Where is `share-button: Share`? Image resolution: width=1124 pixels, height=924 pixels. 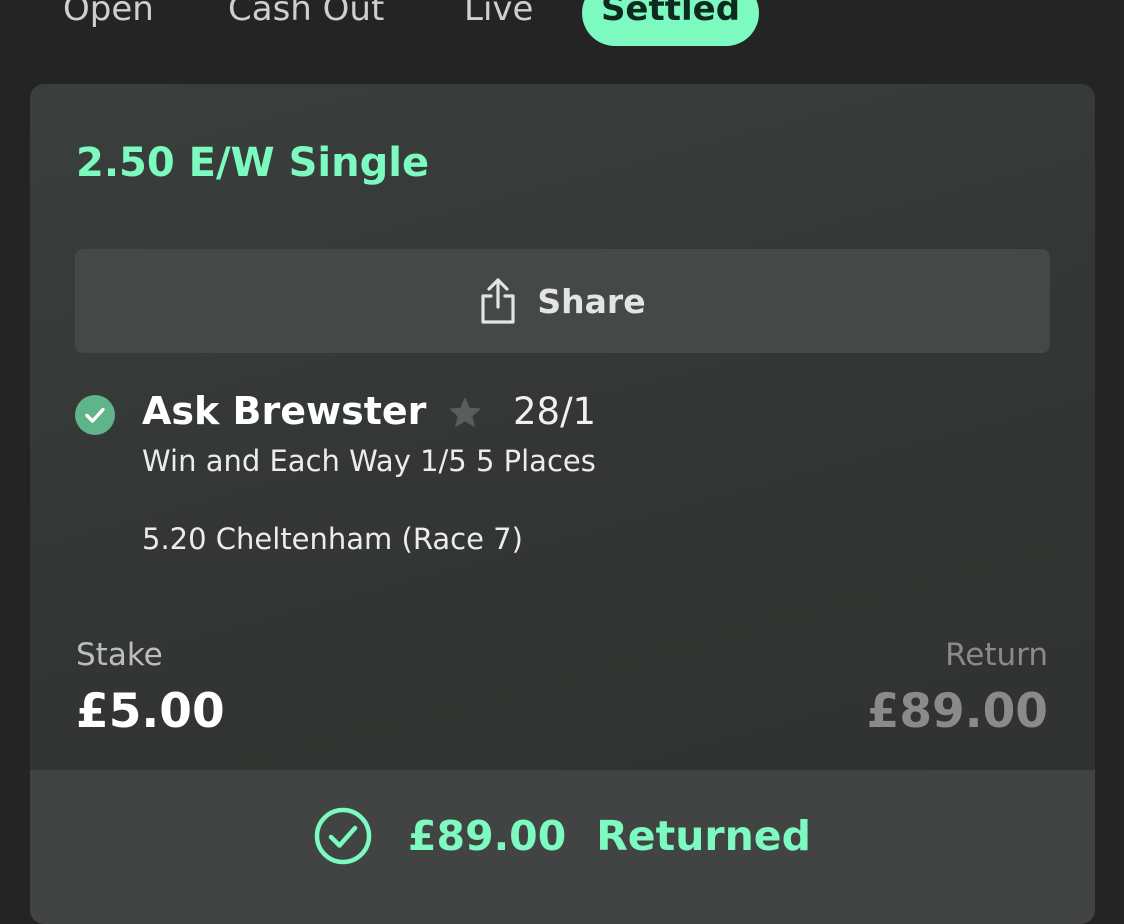
share-button: Share is located at coordinates (562, 301).